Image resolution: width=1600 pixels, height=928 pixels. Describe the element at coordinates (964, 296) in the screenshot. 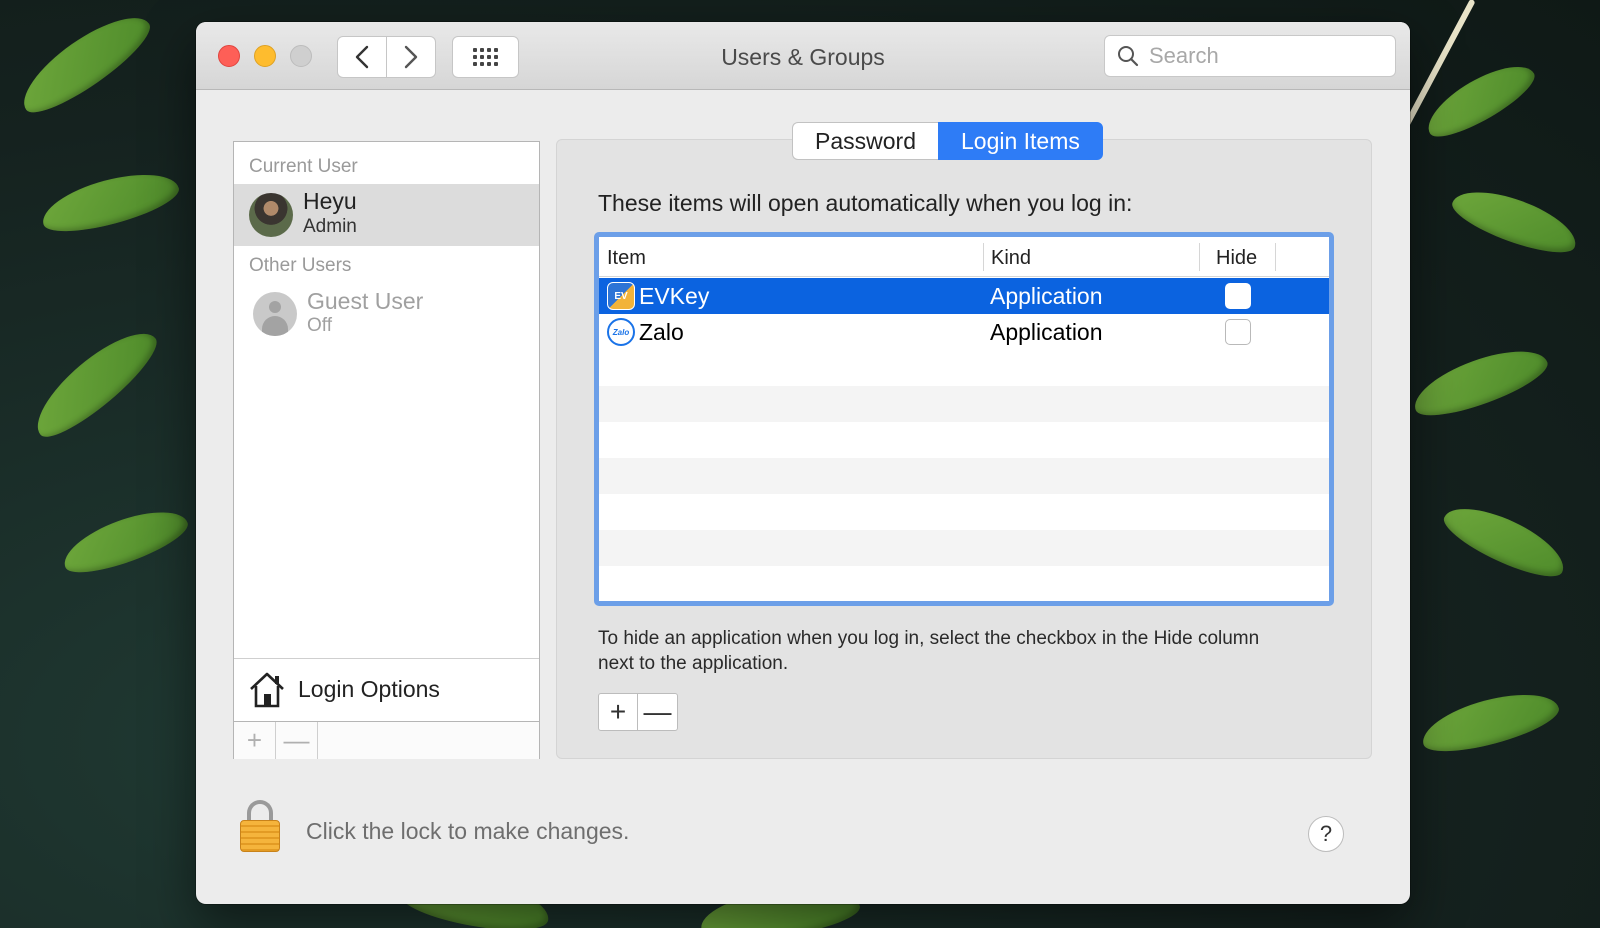

I see `table-row: EV EVKey Application` at that location.